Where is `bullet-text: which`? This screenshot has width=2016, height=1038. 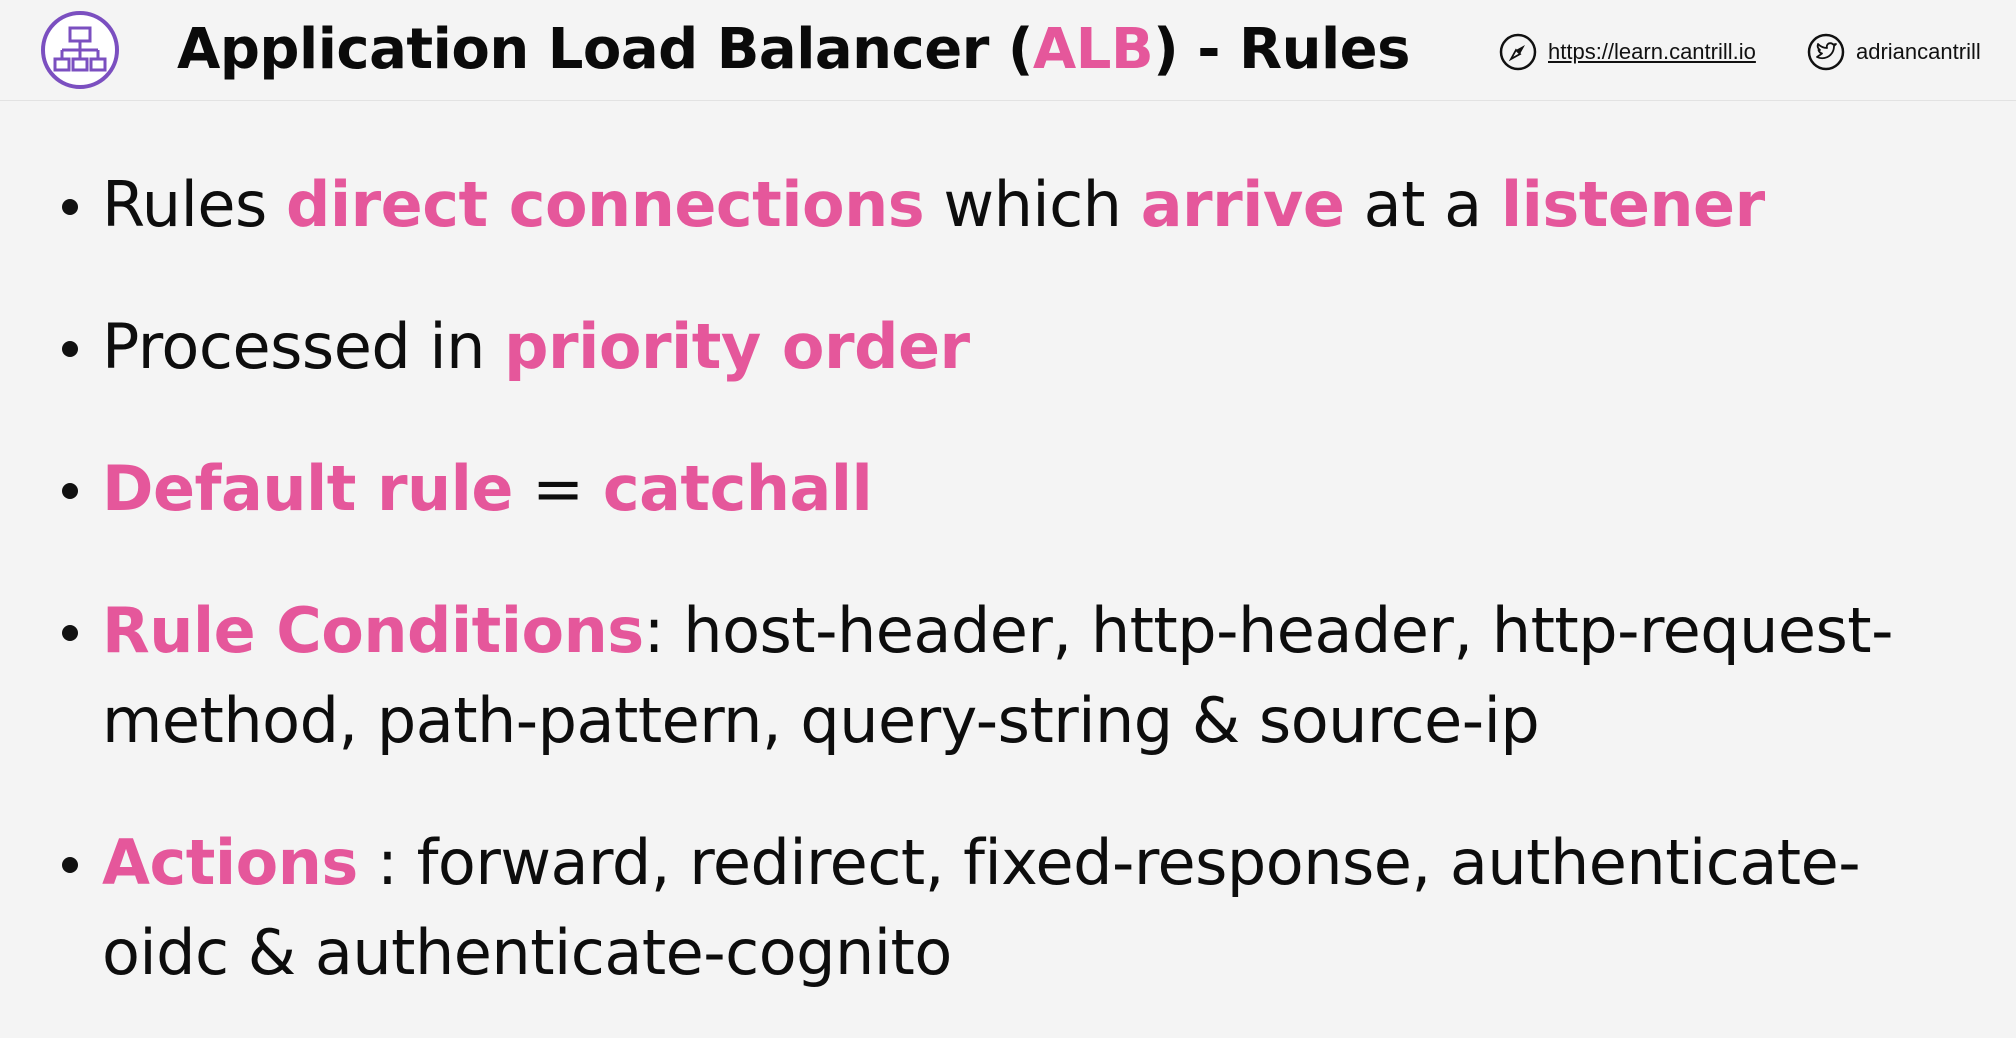 bullet-text: which is located at coordinates (1032, 204).